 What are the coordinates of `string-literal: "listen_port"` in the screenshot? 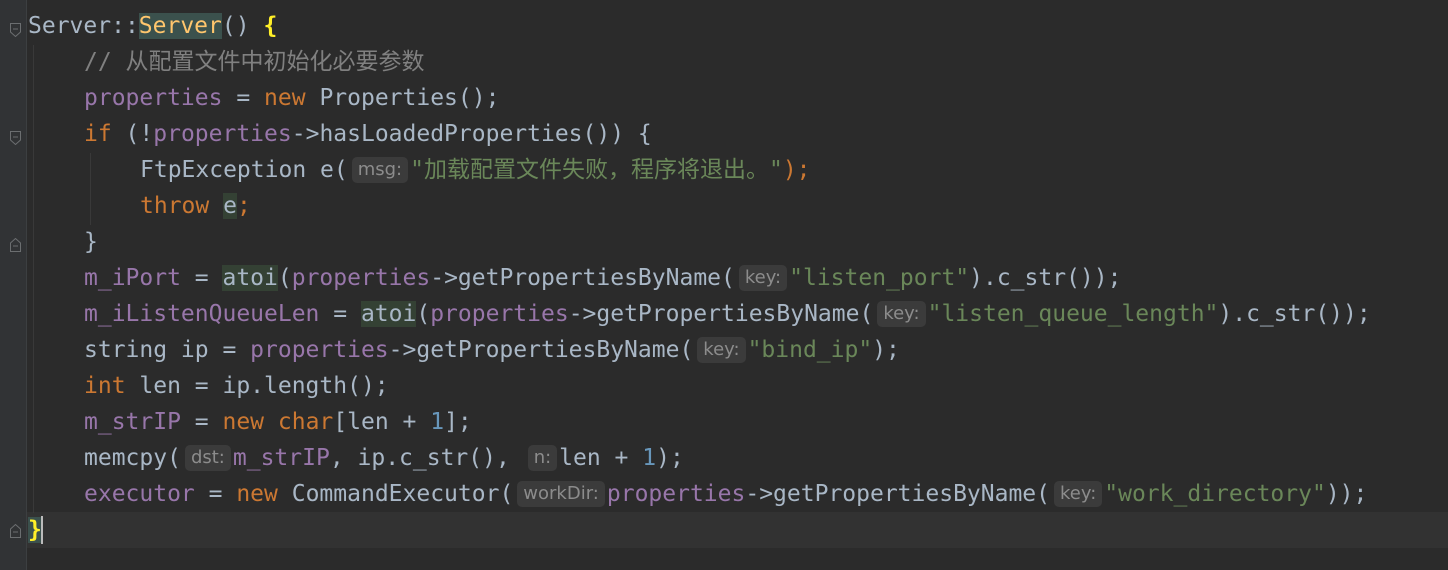 It's located at (879, 278).